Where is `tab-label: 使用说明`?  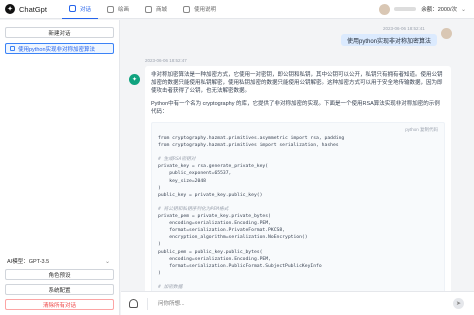
tab-label: 使用说明 is located at coordinates (205, 10).